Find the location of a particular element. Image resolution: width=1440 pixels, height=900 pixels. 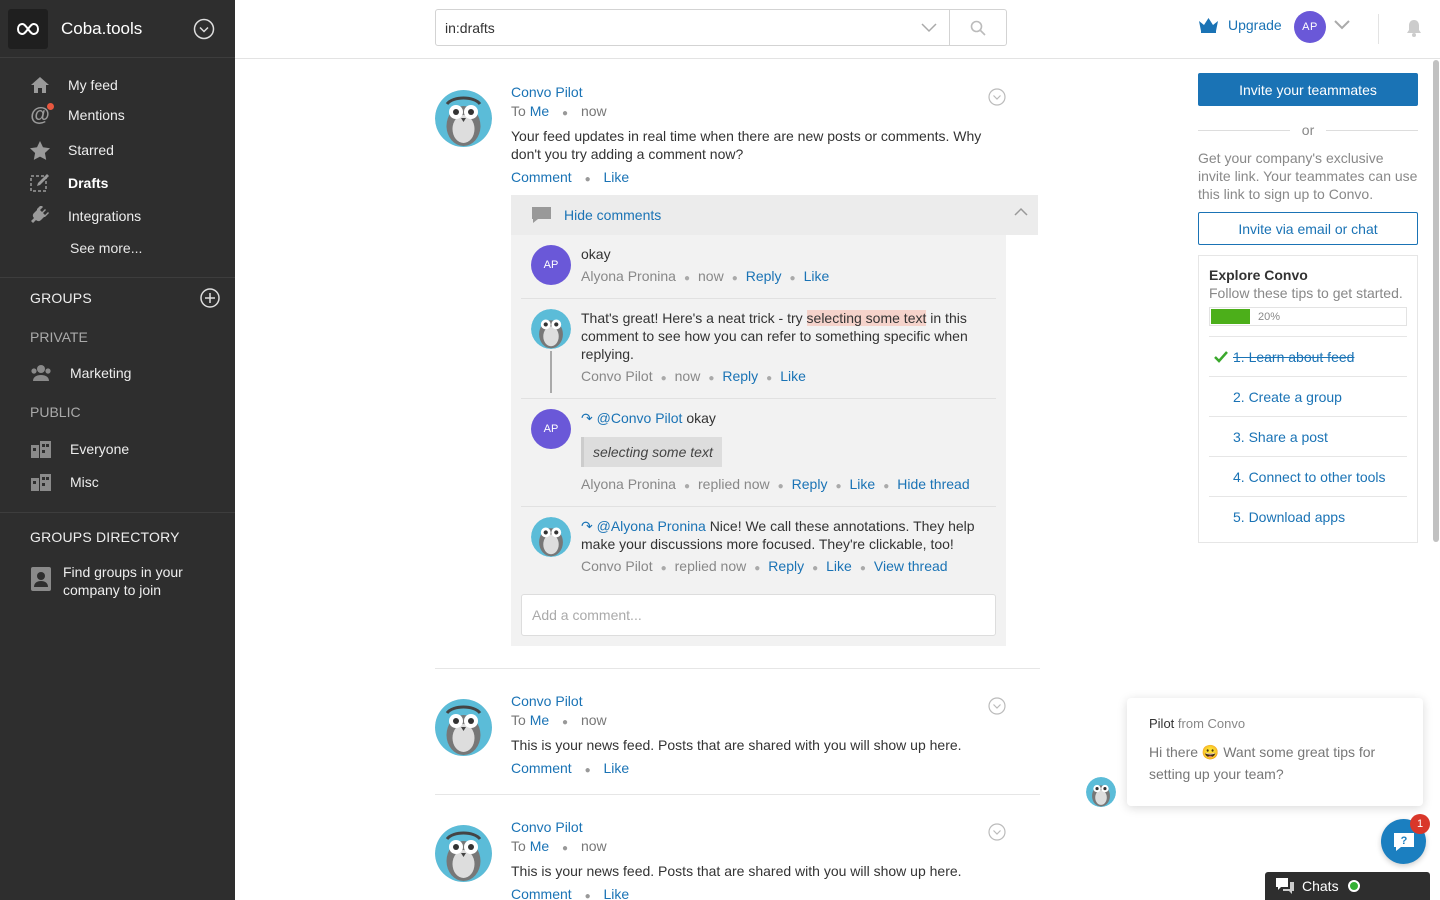

nav-label: Integrations is located at coordinates (105, 216).